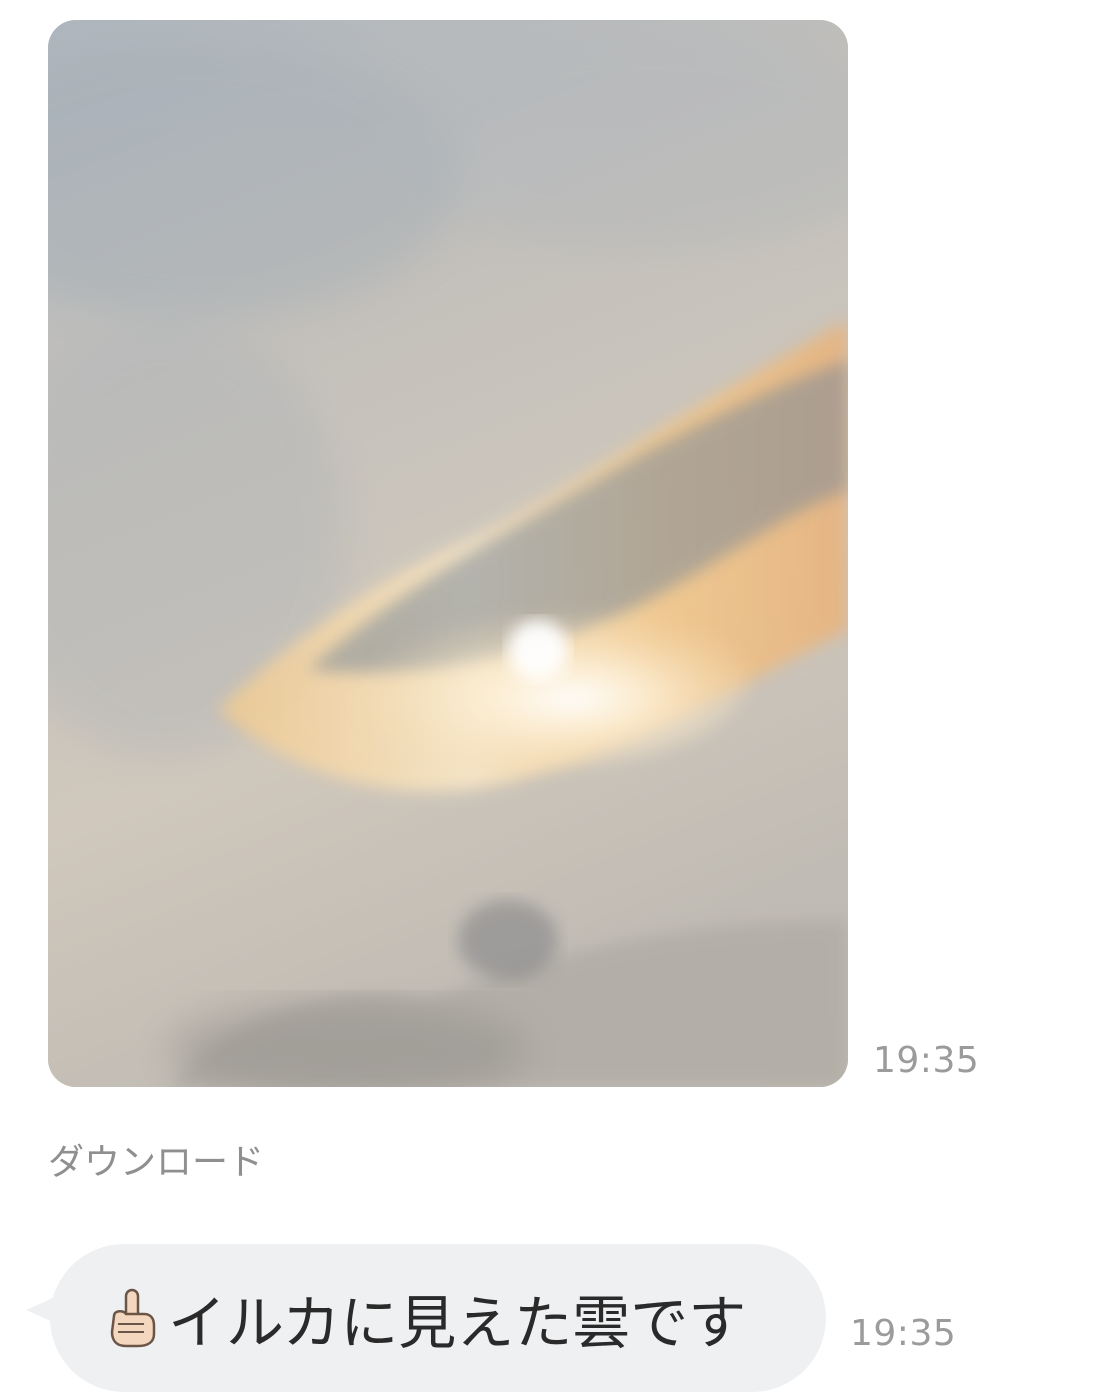  Describe the element at coordinates (903, 1333) in the screenshot. I see `message-timestamp: 19:35` at that location.